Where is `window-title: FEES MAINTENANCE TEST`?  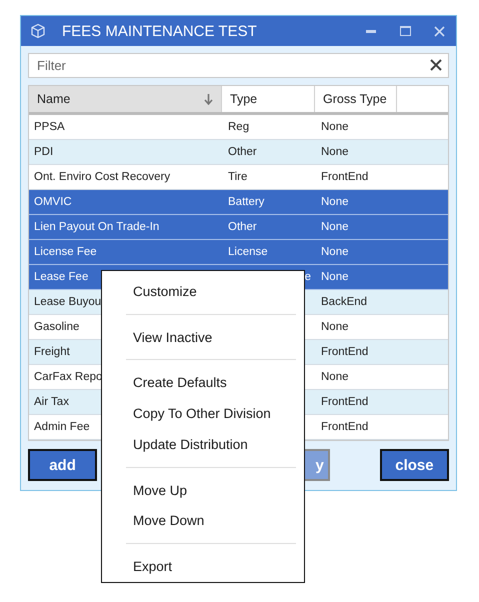 window-title: FEES MAINTENANCE TEST is located at coordinates (160, 31).